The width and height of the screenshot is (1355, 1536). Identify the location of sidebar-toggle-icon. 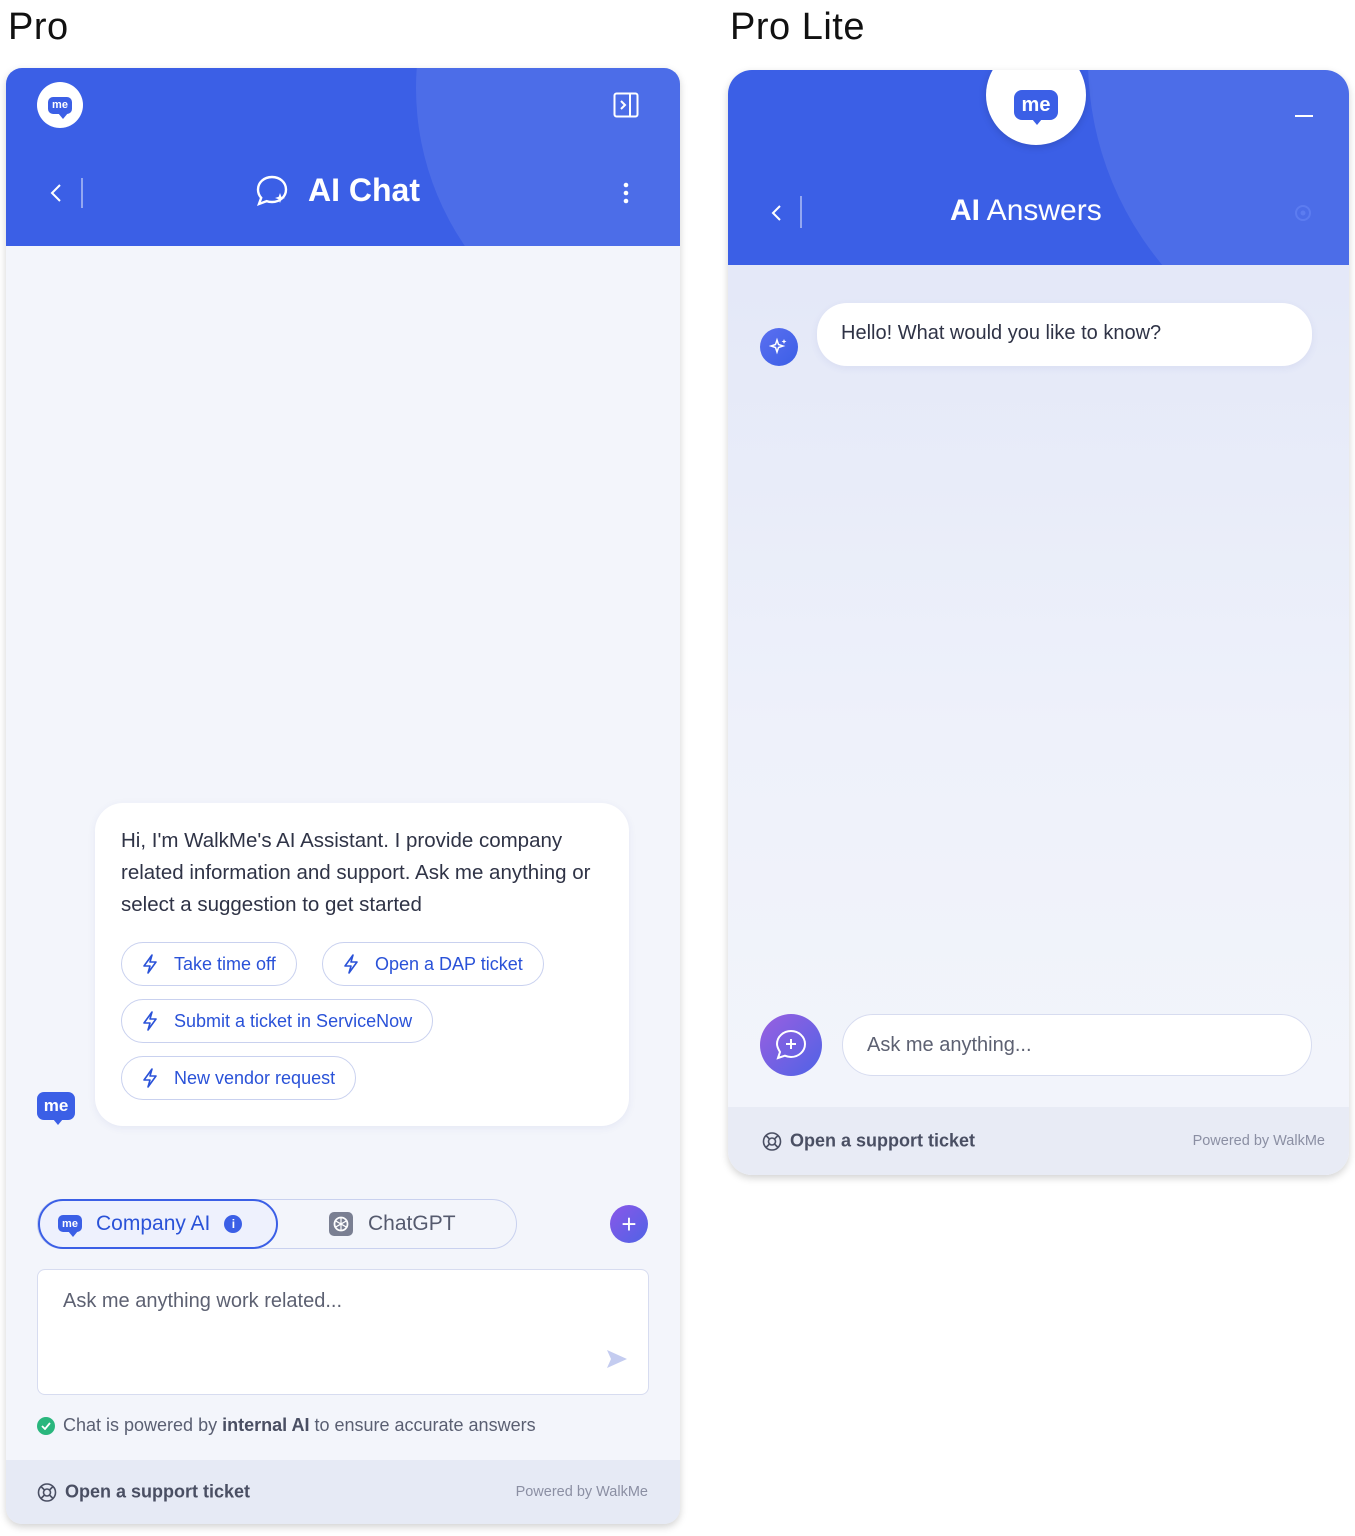
(626, 105).